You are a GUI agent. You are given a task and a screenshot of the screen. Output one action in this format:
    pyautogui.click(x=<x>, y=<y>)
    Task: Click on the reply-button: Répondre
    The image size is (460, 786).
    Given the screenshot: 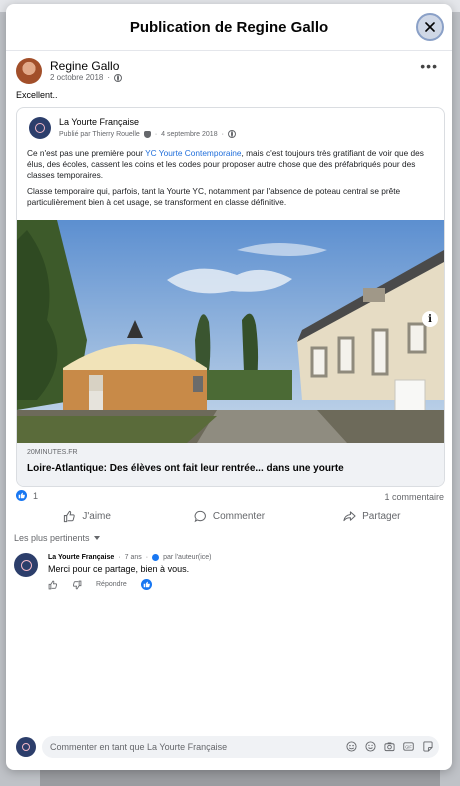 What is the action you would take?
    pyautogui.click(x=111, y=584)
    